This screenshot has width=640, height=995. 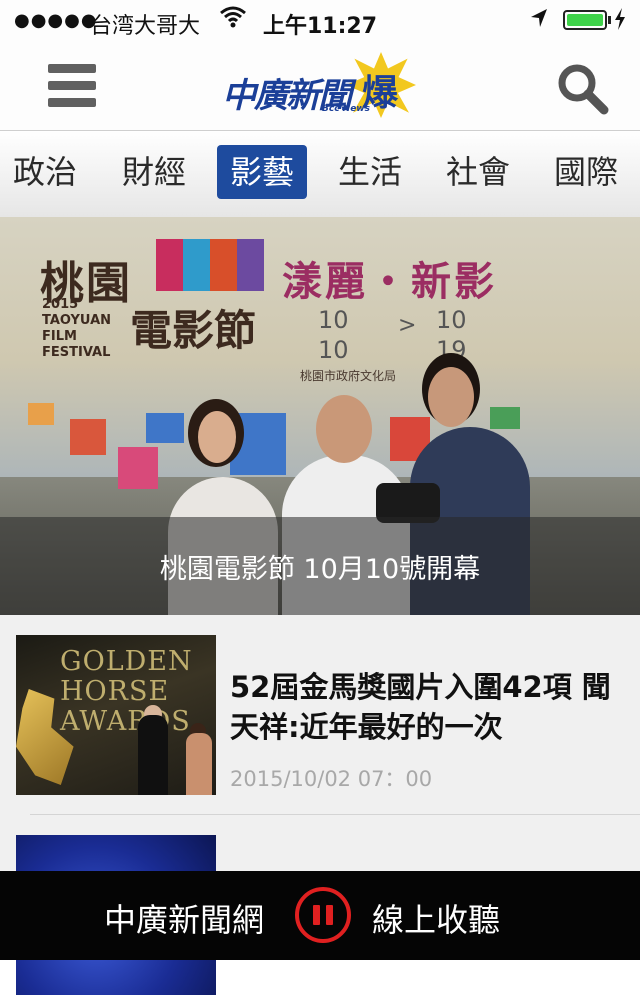 I want to click on article-title: 52屆金馬獎國片入圍42項 聞天祥:近年最好的一次, so click(x=430, y=707).